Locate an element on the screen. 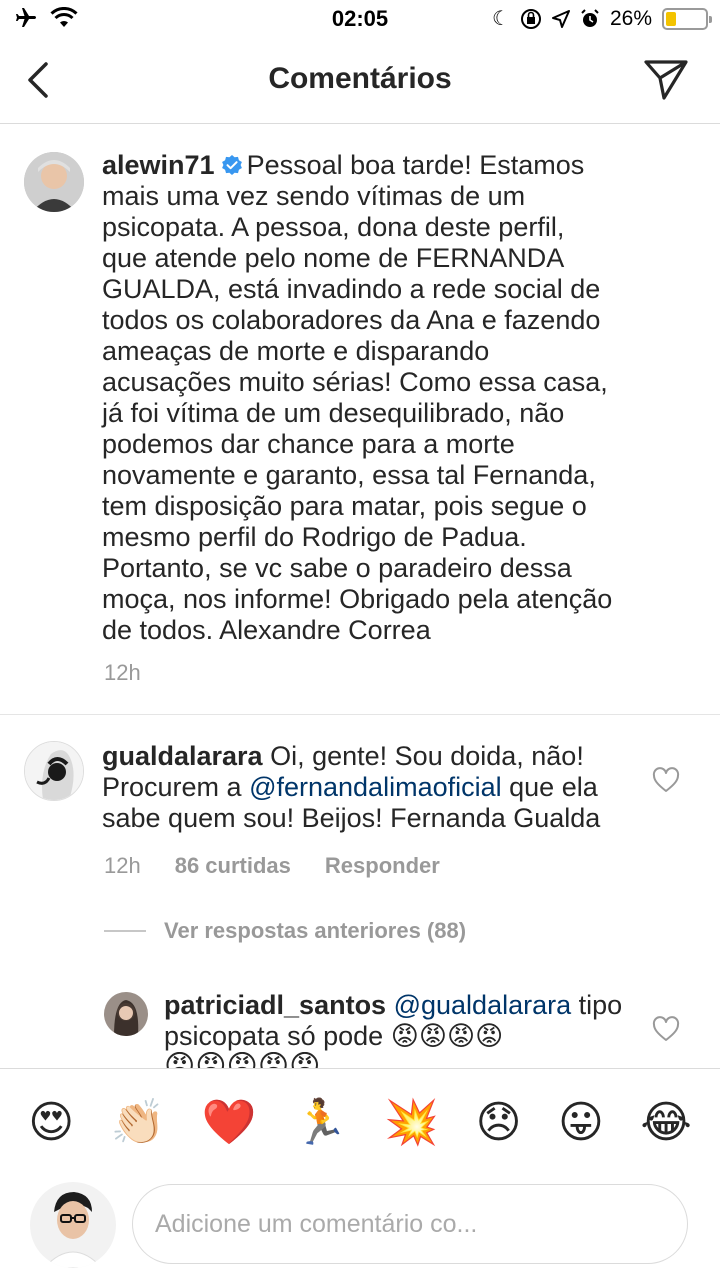 The height and width of the screenshot is (1280, 720). reply-emojis-overflow: 😡😡😡😡😡 is located at coordinates (242, 1060).